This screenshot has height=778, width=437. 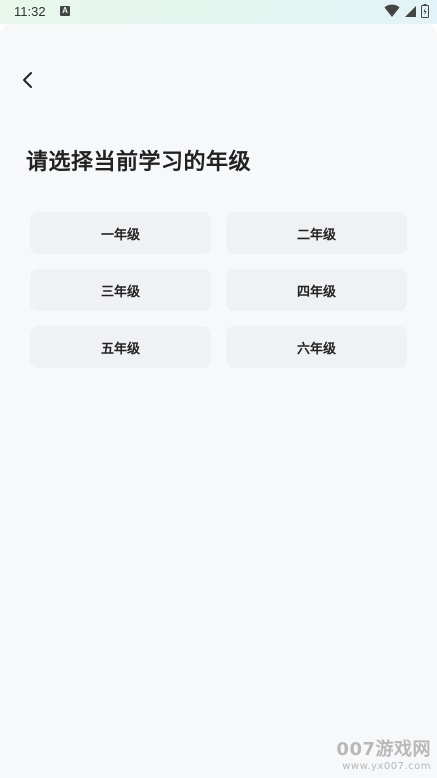 What do you see at coordinates (316, 347) in the screenshot?
I see `grade-button-6: 六年级` at bounding box center [316, 347].